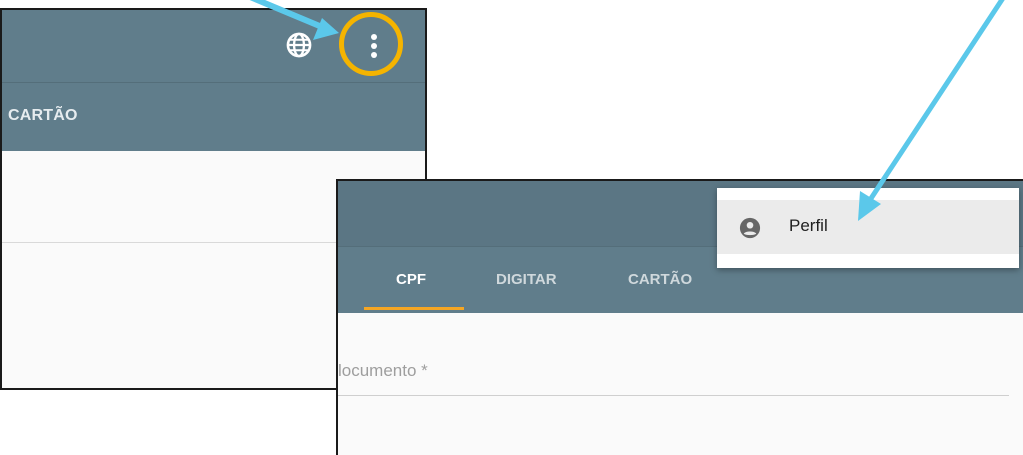  I want to click on document-field-label: locumento *, so click(383, 371).